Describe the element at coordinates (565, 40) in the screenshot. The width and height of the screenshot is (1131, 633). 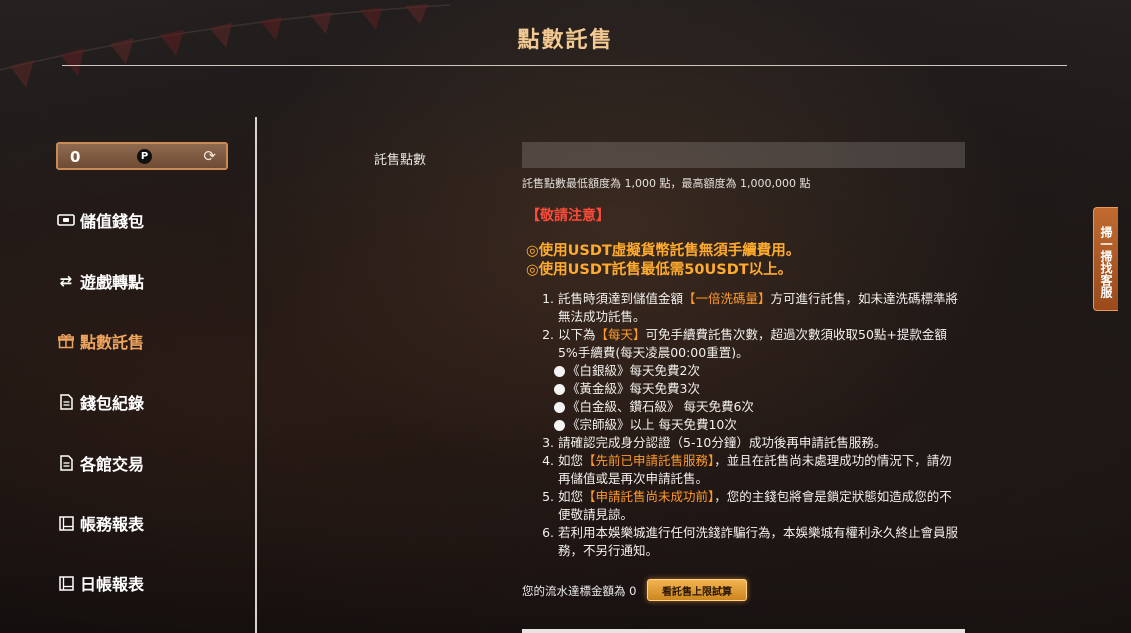
I see `page-title: 點數託售` at that location.